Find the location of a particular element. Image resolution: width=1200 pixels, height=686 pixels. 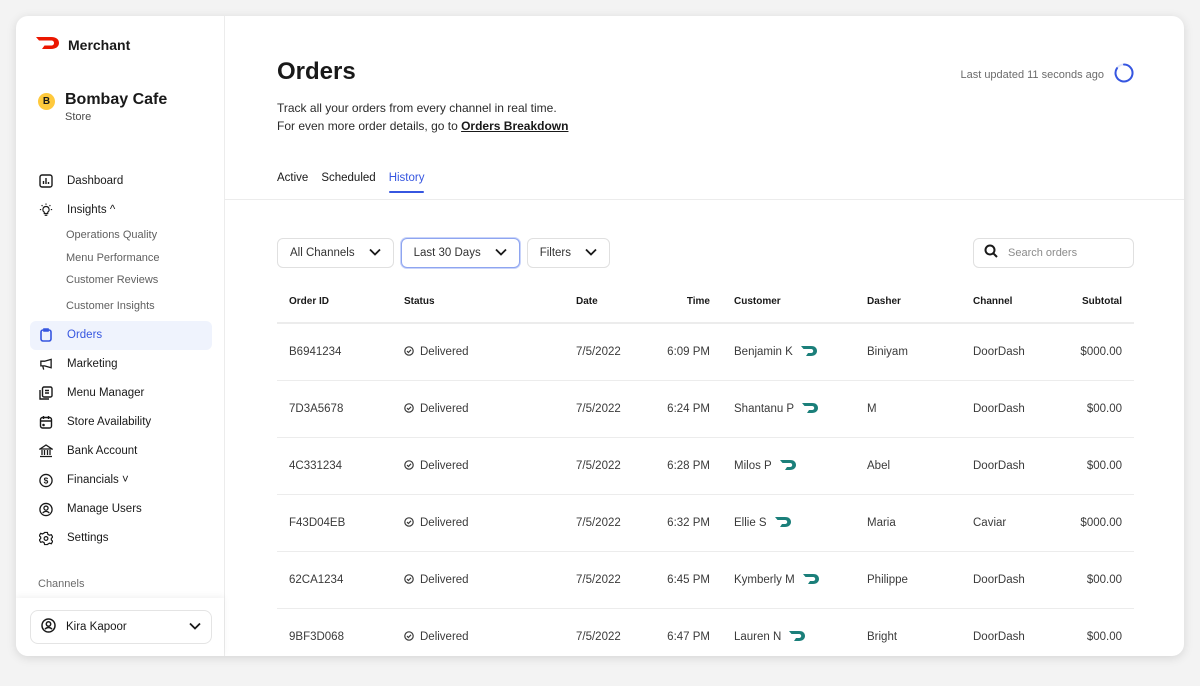

search-box is located at coordinates (1053, 253).